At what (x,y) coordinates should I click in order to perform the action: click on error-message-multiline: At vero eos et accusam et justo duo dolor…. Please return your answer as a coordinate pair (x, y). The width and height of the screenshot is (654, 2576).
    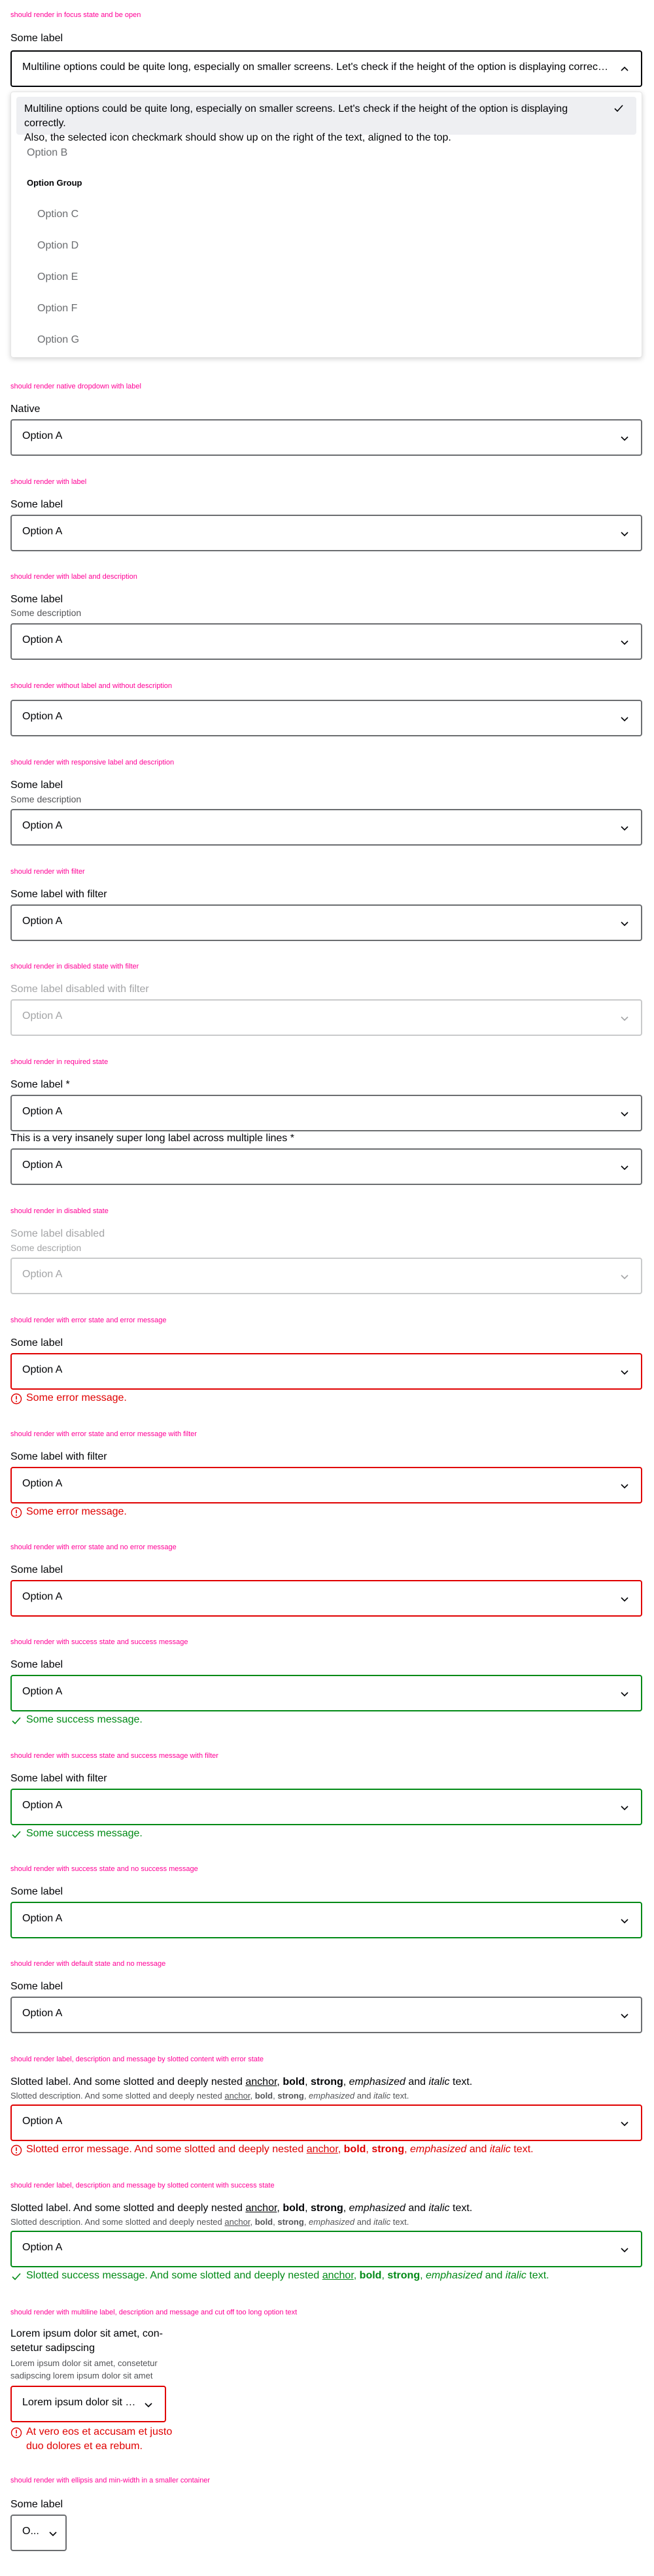
    Looking at the image, I should click on (91, 2440).